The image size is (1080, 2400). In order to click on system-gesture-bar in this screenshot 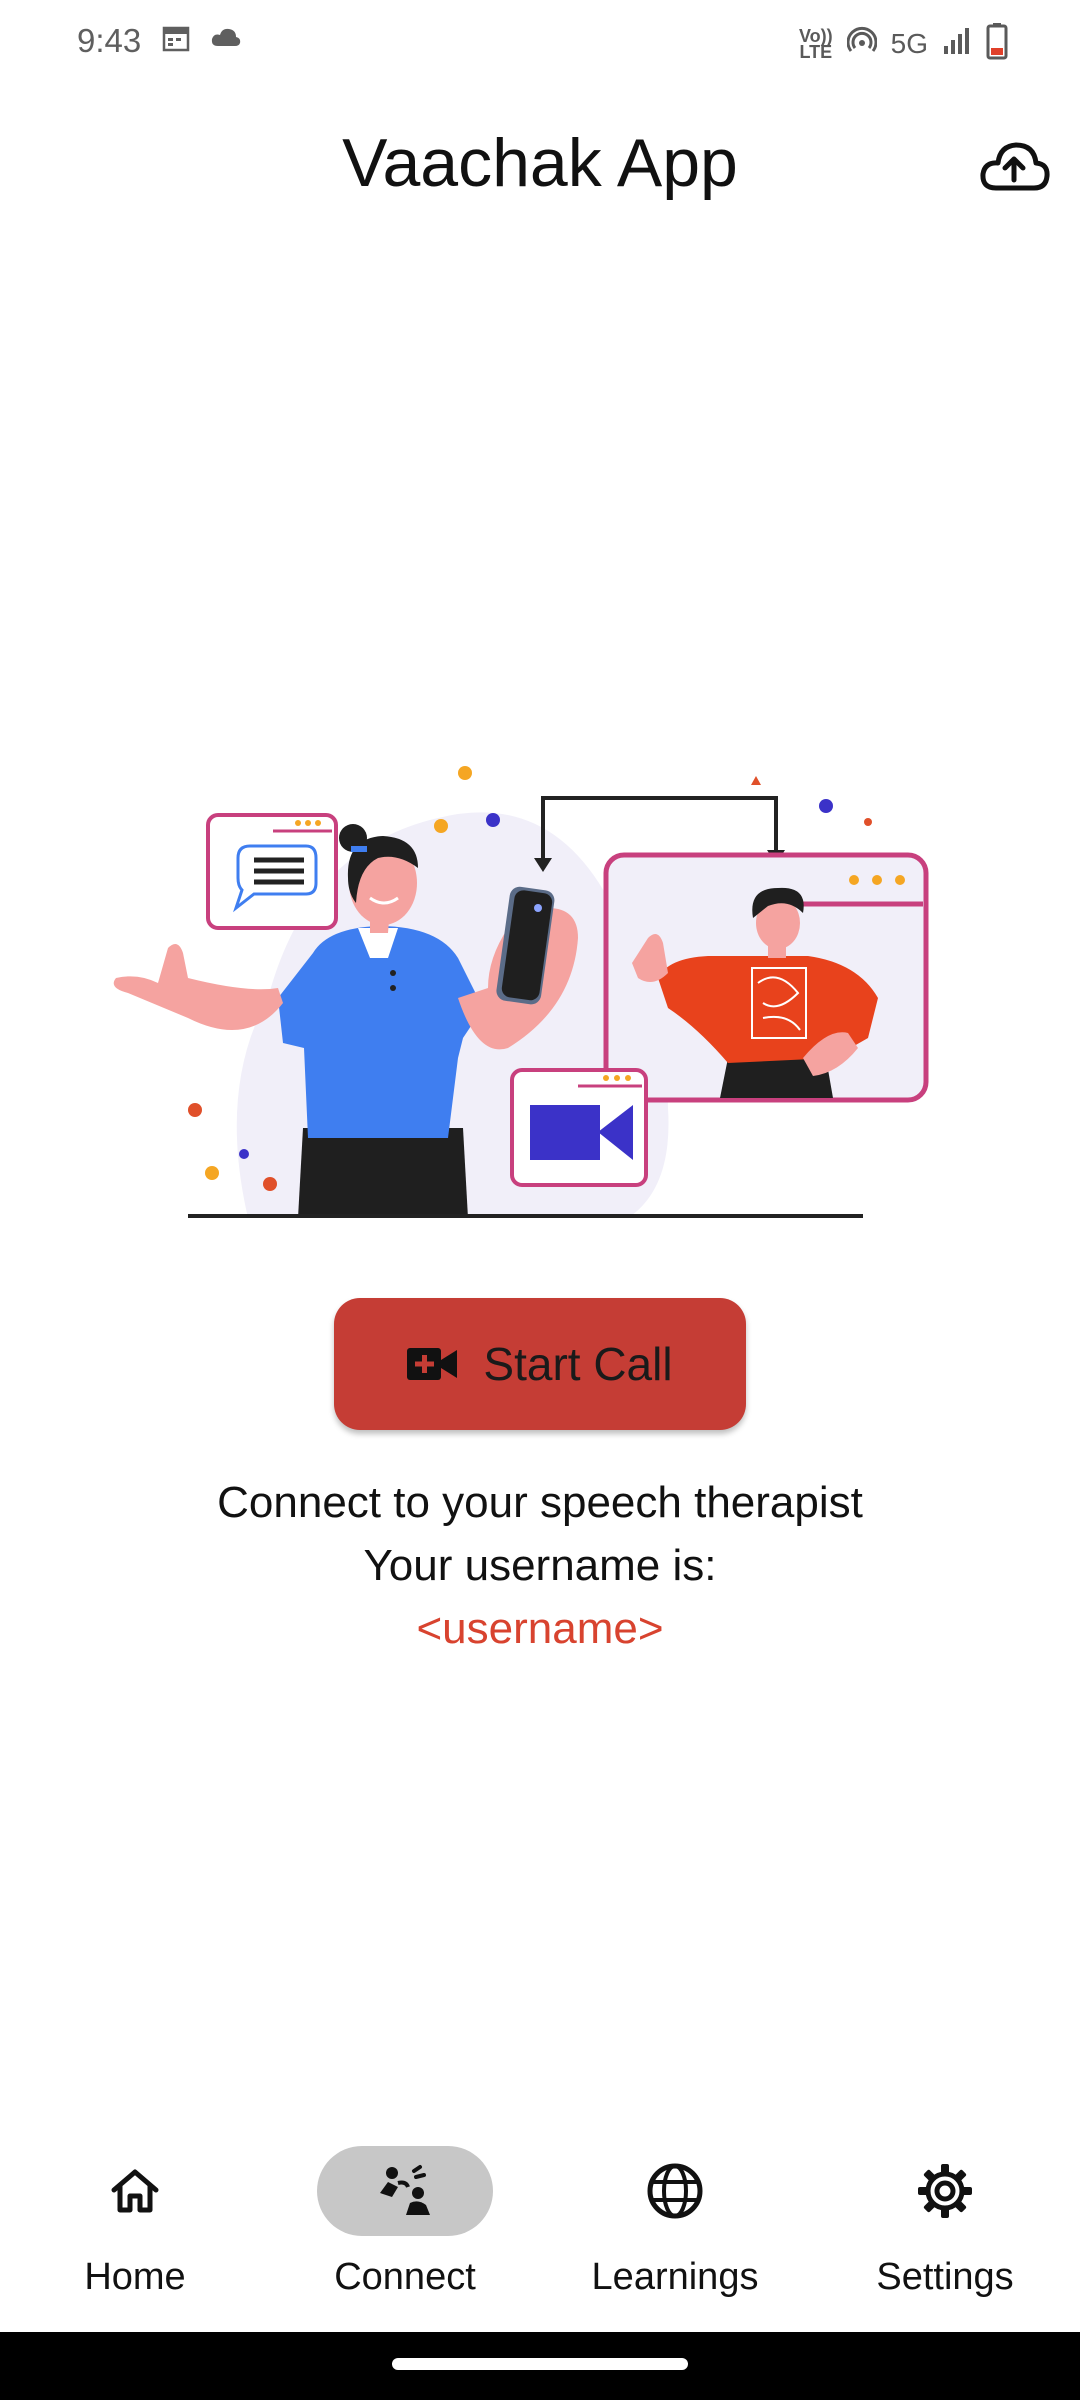, I will do `click(540, 2366)`.